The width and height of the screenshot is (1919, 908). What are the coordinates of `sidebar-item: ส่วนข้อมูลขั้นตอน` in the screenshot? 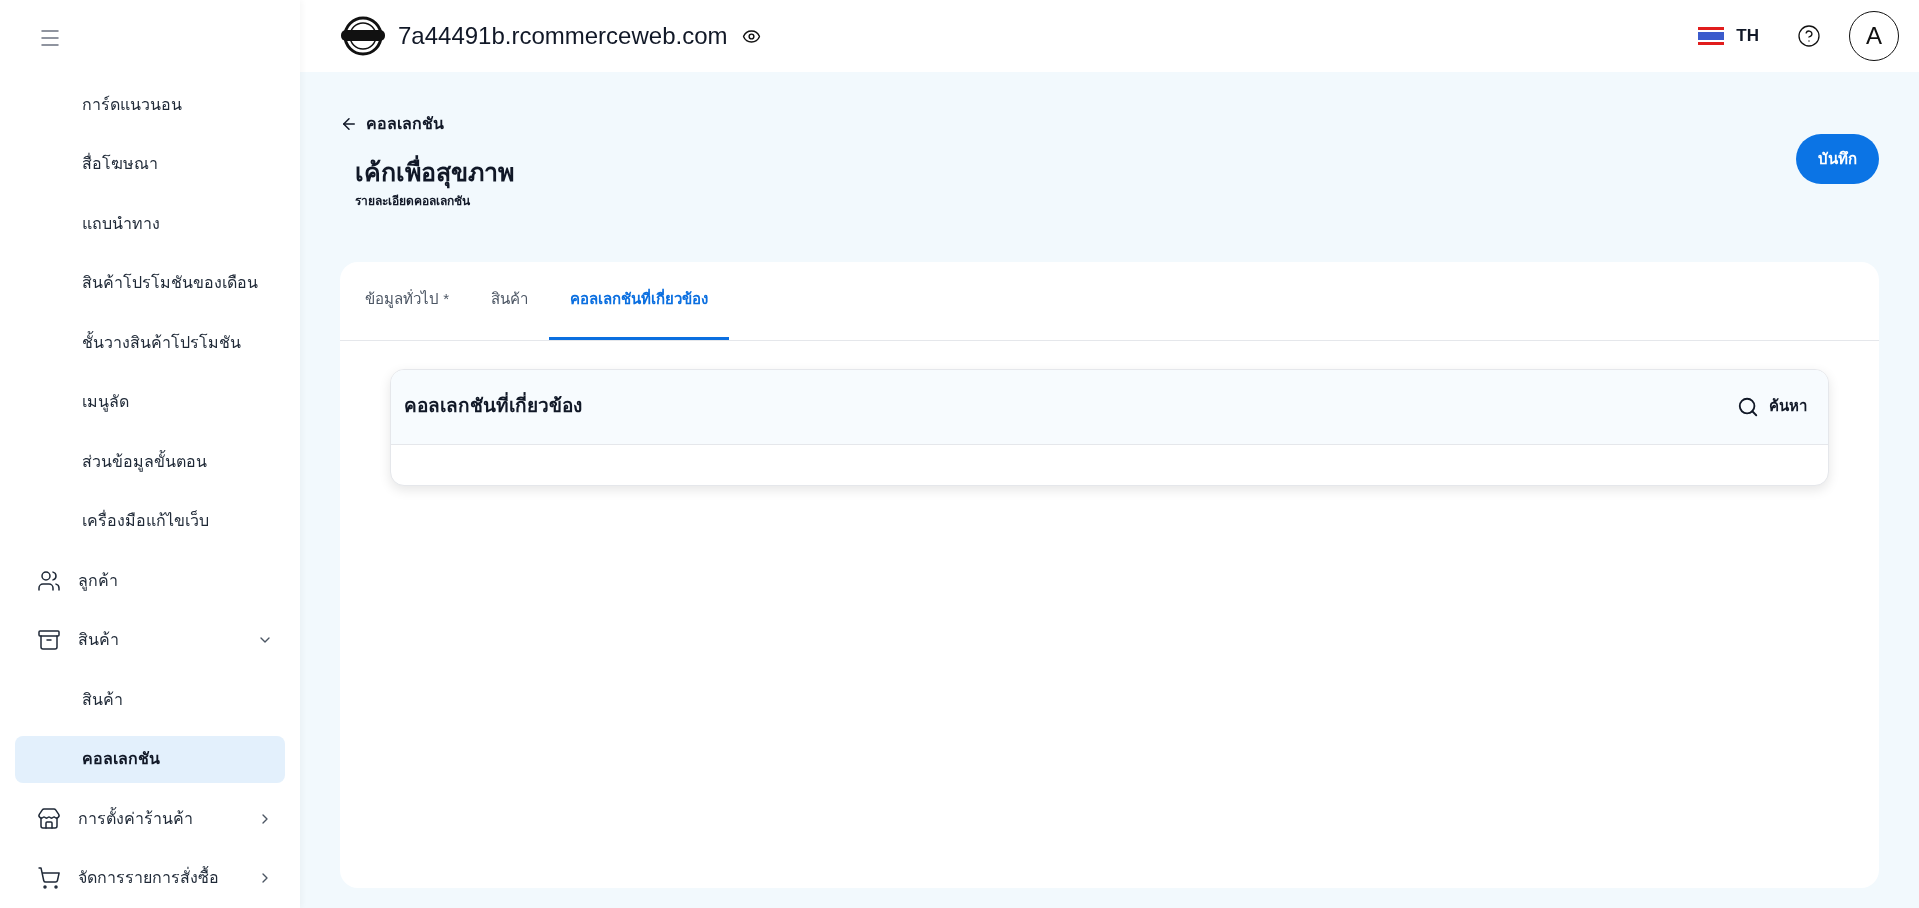 It's located at (150, 462).